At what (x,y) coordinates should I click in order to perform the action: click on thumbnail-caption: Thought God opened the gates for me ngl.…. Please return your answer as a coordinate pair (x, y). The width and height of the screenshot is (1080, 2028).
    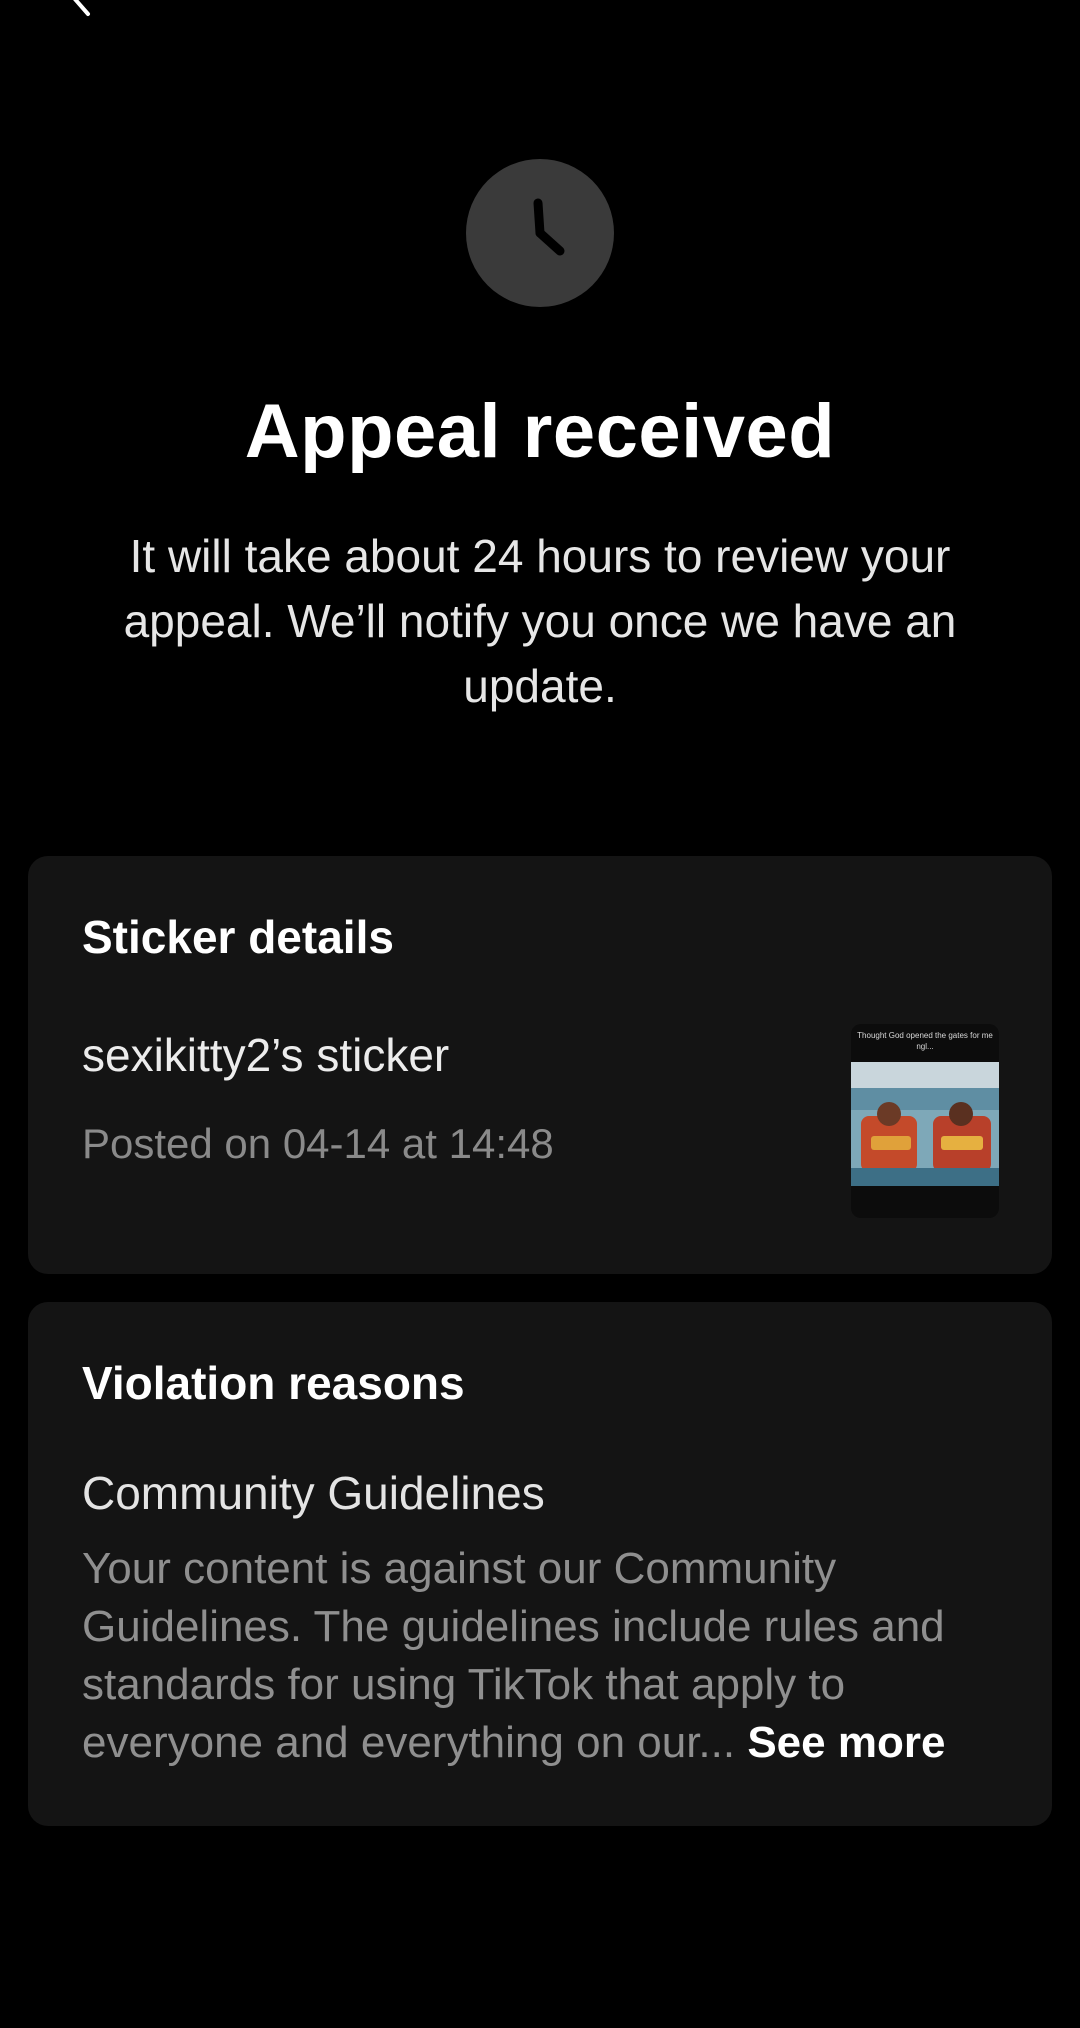
    Looking at the image, I should click on (925, 1041).